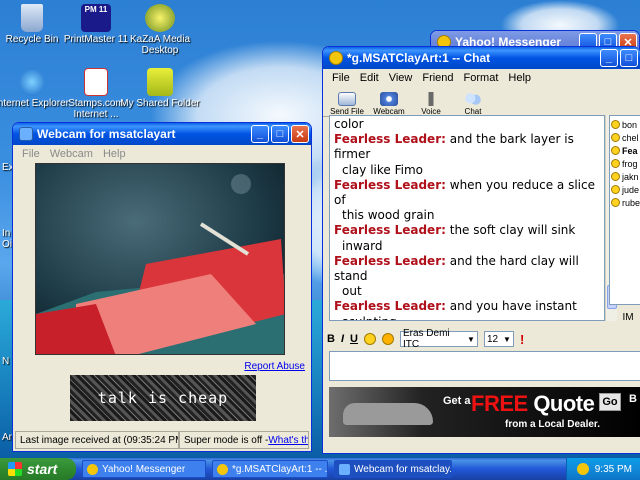 The width and height of the screenshot is (640, 480). Describe the element at coordinates (160, 30) in the screenshot. I see `desktop-icon-kazaa: KaZaA Media Desktop` at that location.